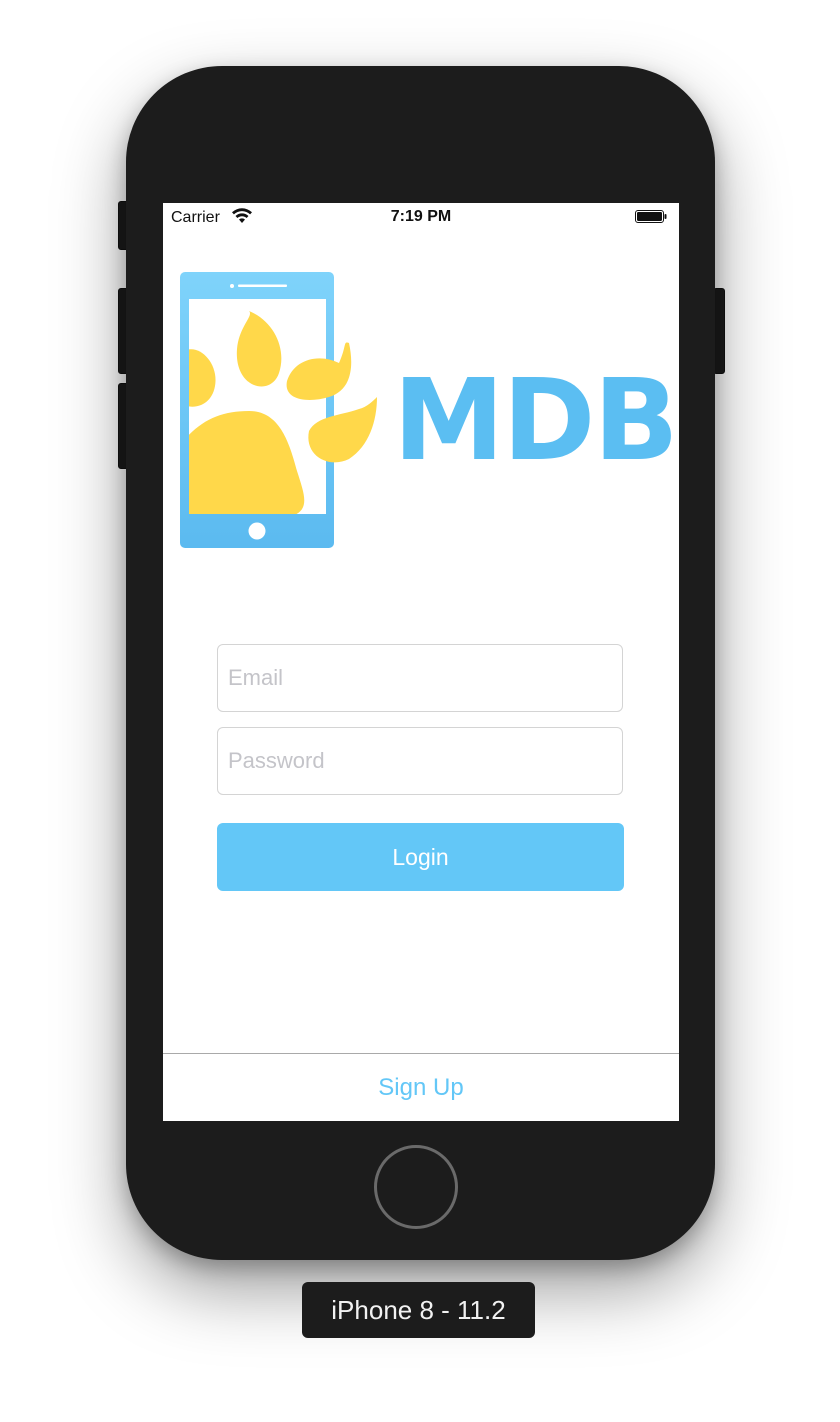 The width and height of the screenshot is (840, 1422). Describe the element at coordinates (416, 1187) in the screenshot. I see `home-button` at that location.